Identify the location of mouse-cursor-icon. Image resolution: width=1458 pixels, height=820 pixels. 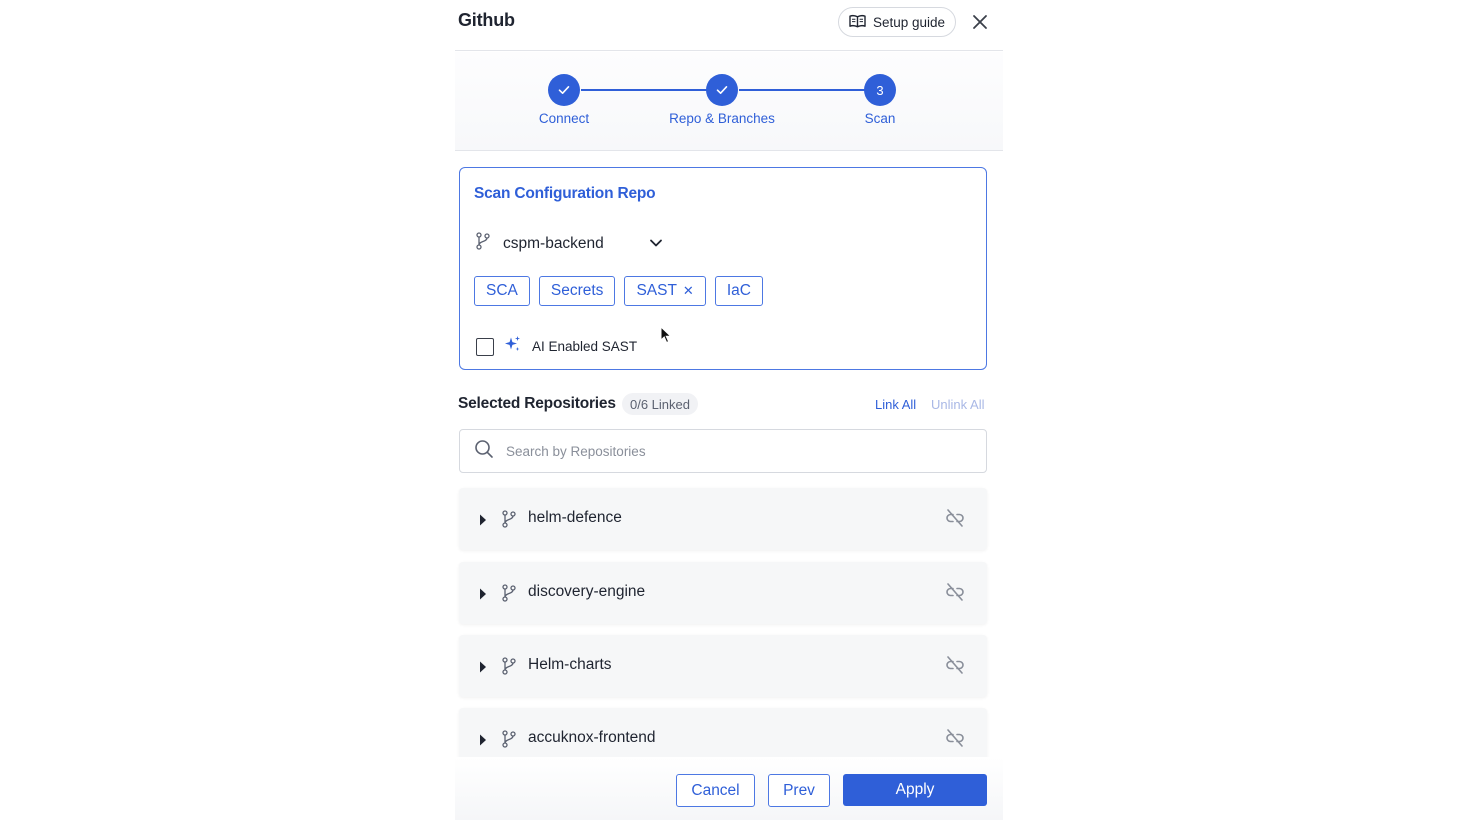
(666, 337).